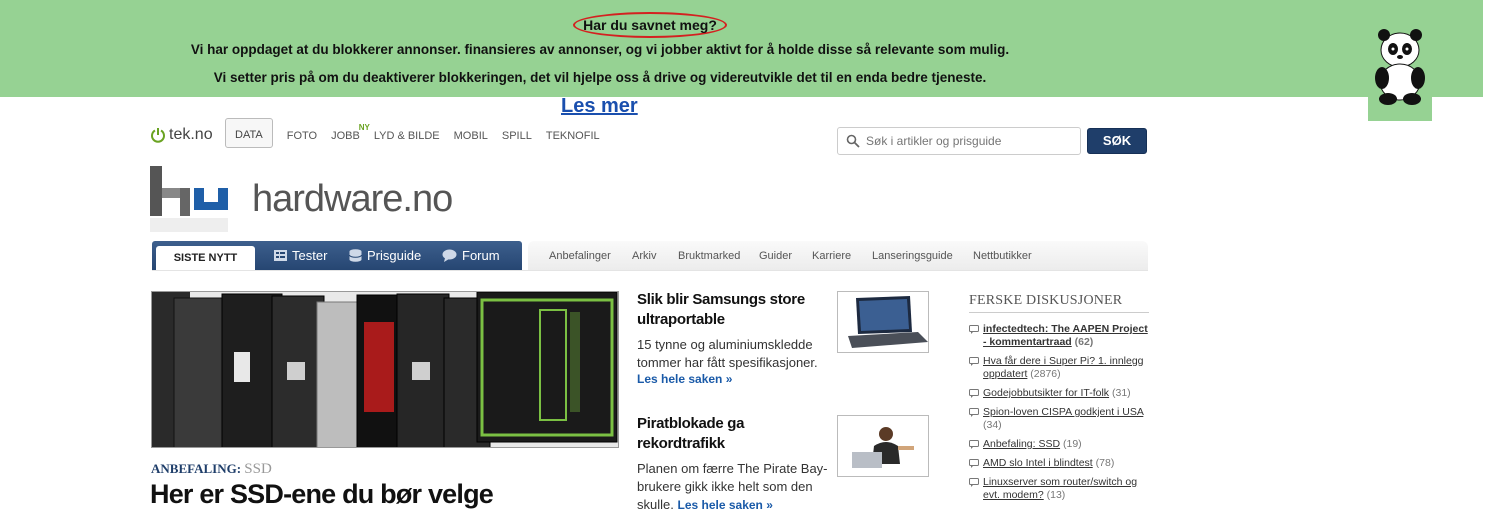 Image resolution: width=1485 pixels, height=509 pixels. I want to click on link-guider: Guider, so click(775, 256).